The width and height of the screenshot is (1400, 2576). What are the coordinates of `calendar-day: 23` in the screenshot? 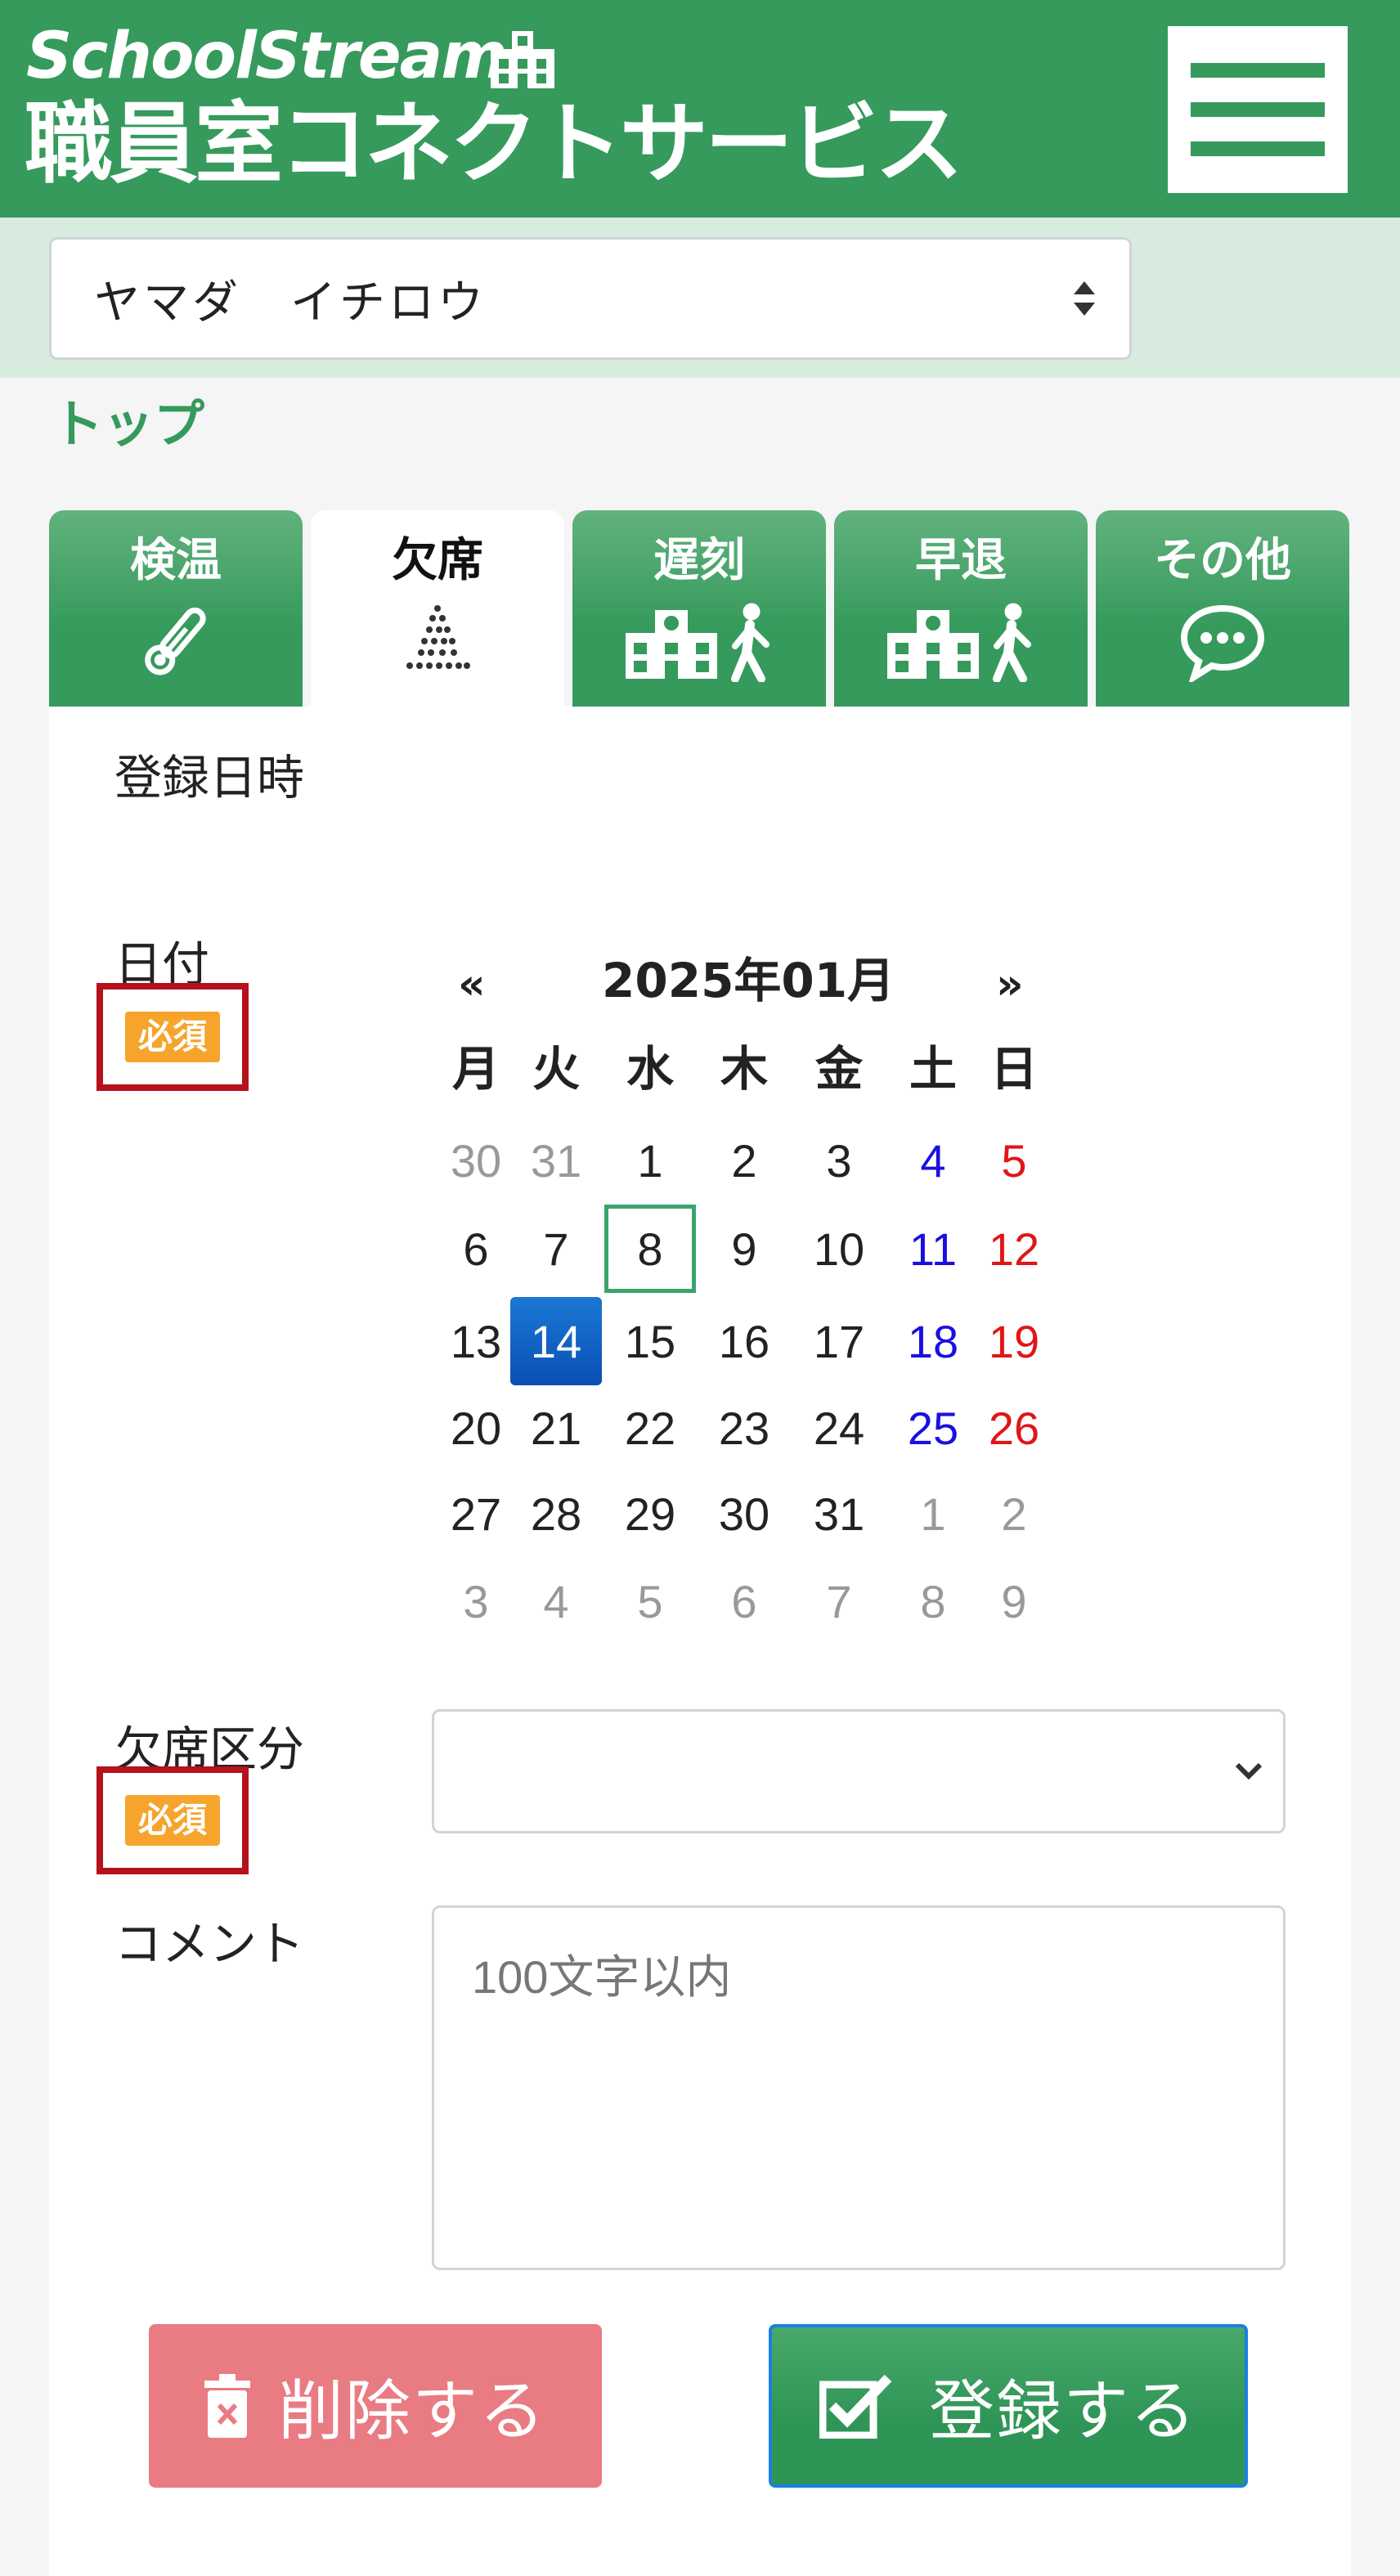 It's located at (744, 1428).